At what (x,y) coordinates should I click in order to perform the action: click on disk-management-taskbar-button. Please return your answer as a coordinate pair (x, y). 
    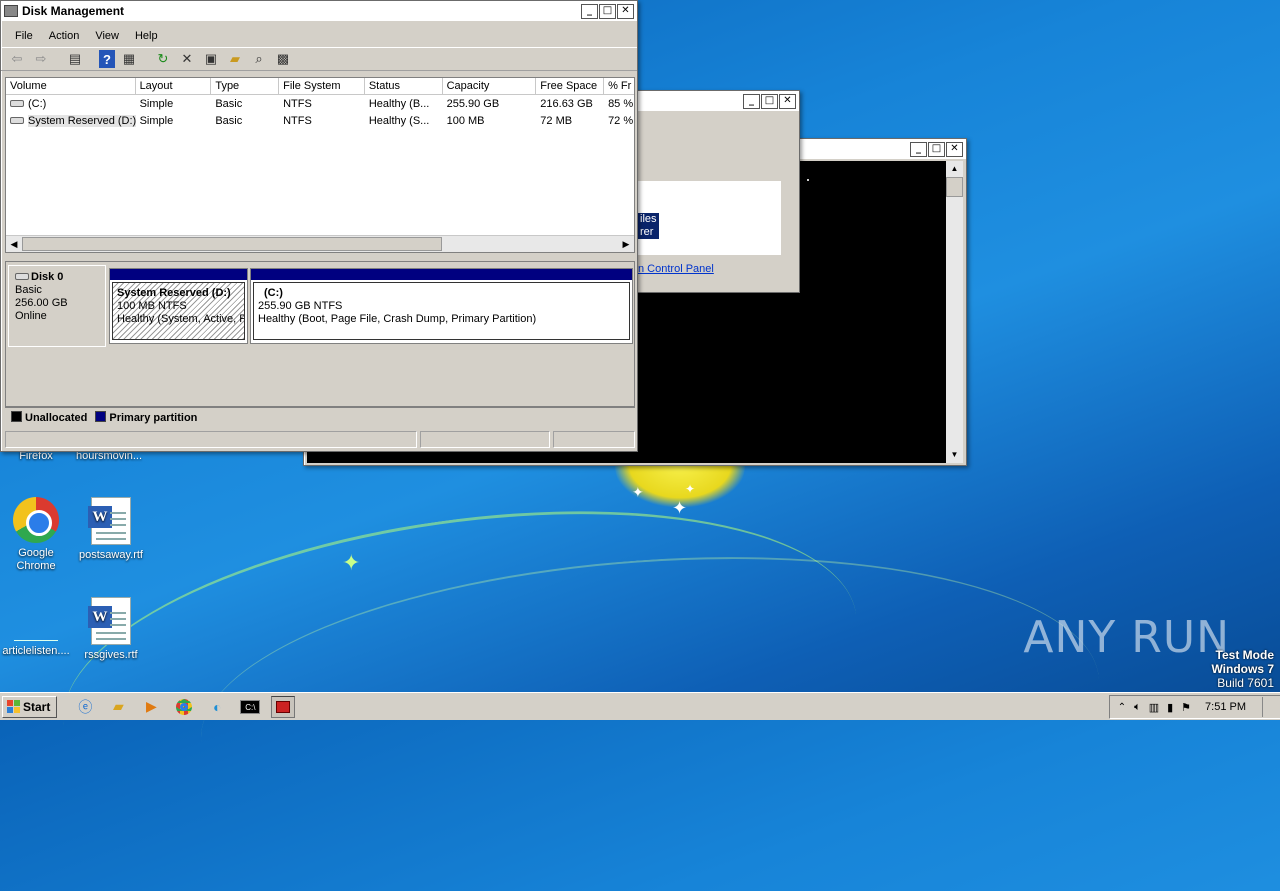
    Looking at the image, I should click on (283, 706).